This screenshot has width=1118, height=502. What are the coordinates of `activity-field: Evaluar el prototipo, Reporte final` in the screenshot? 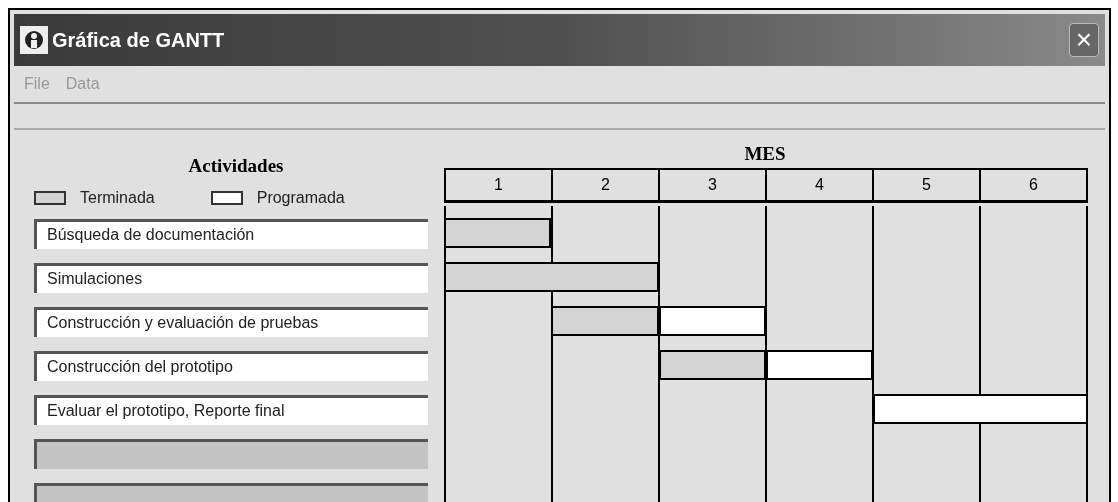 It's located at (231, 409).